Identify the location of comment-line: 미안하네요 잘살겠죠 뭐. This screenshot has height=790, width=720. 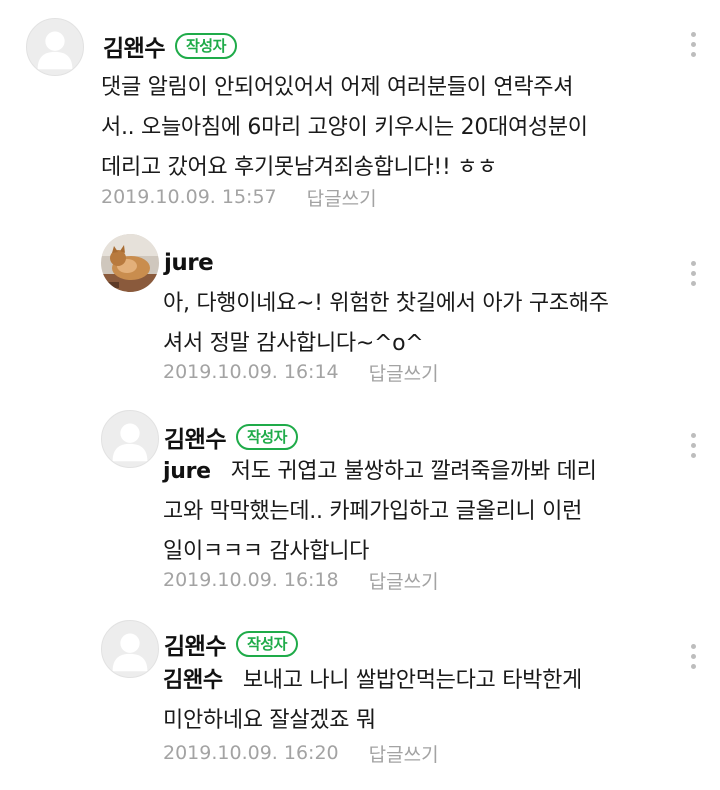
(269, 720).